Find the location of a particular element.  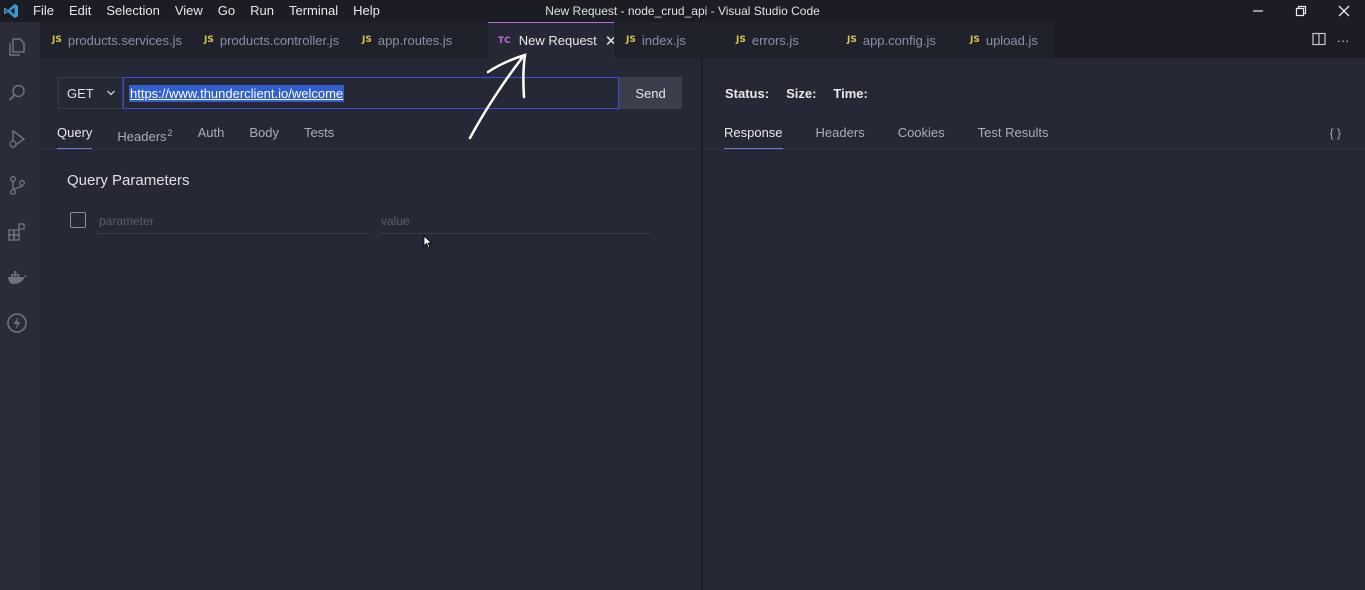

tab-query: Query is located at coordinates (75, 137).